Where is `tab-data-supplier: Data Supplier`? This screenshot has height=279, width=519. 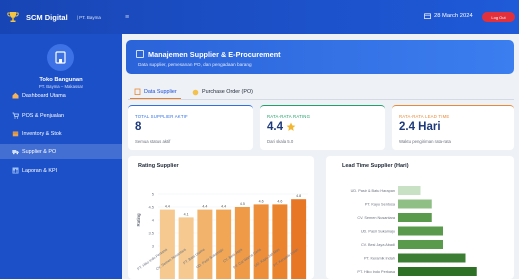 tab-data-supplier: Data Supplier is located at coordinates (155, 92).